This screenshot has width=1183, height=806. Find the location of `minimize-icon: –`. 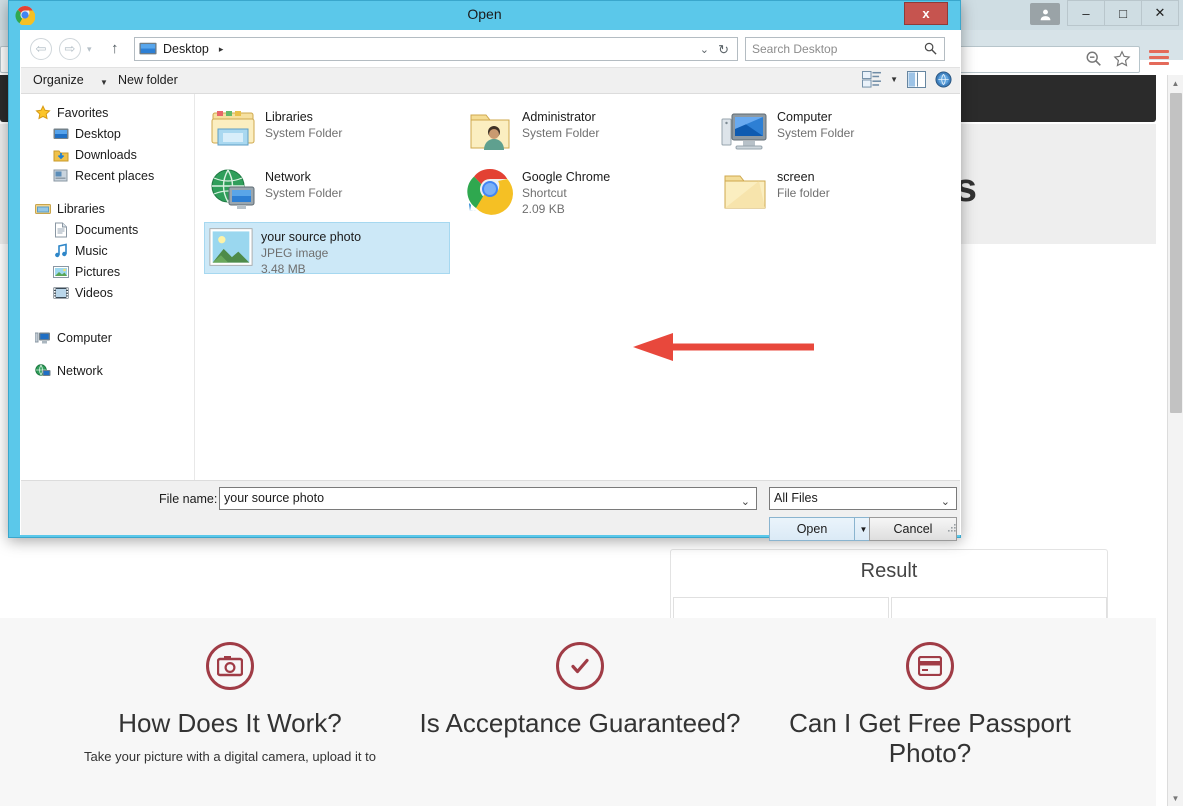

minimize-icon: – is located at coordinates (1086, 13).